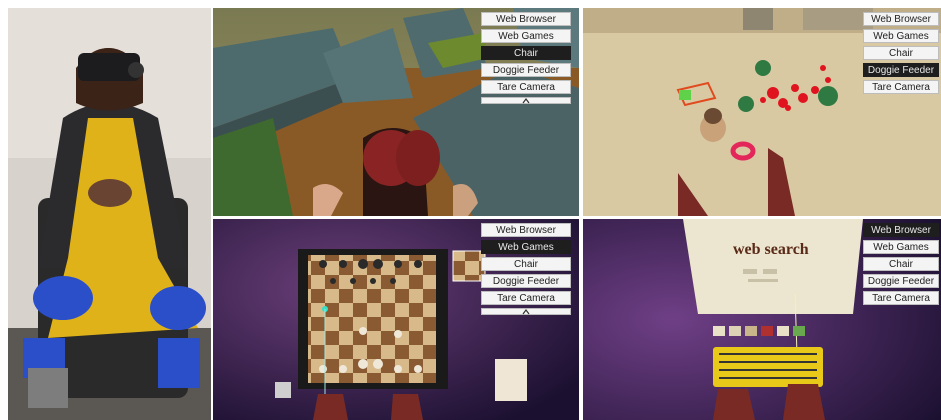 This screenshot has height=420, width=941. I want to click on web-search-page-title: web search, so click(771, 249).